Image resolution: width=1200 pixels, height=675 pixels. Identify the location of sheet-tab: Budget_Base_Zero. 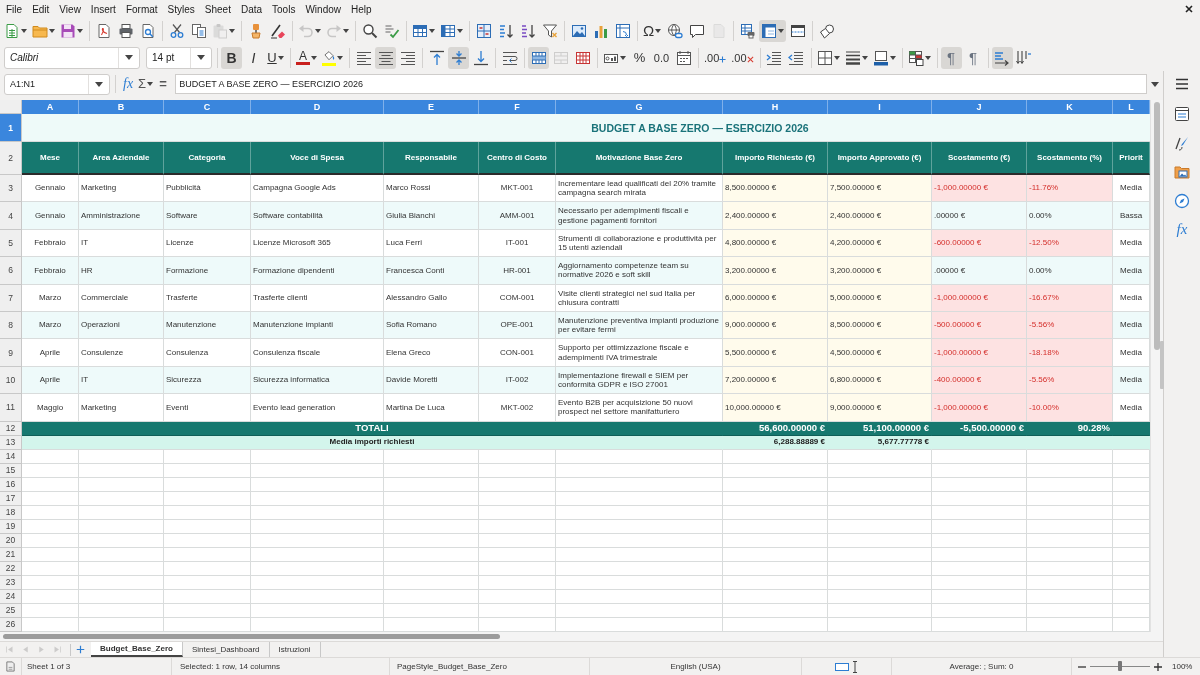
(137, 649).